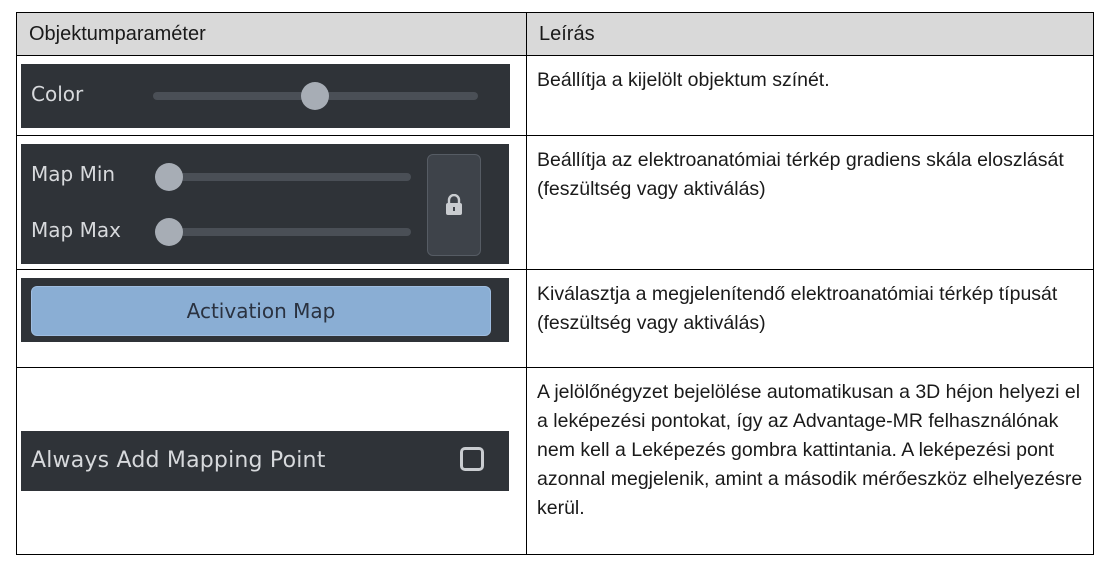  I want to click on color-slider-panel: Color, so click(265, 96).